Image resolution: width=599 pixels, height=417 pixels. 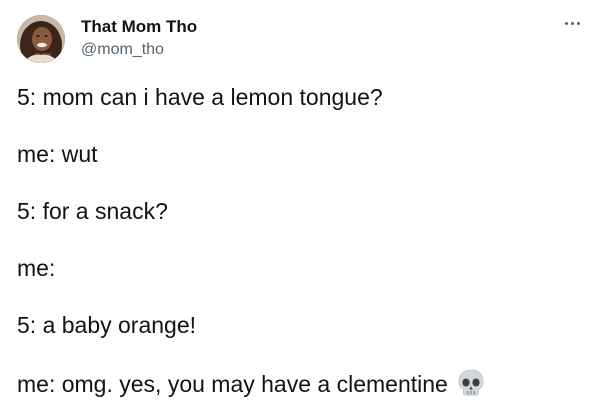 What do you see at coordinates (139, 27) in the screenshot?
I see `author-name: That Mom Tho` at bounding box center [139, 27].